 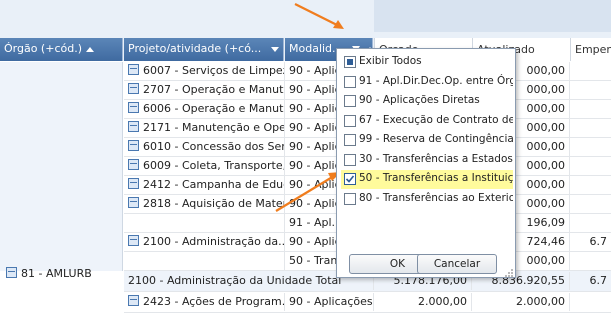 I want to click on filter-option-label: 30 - Transferências a Estados e ao, so click(x=436, y=158).